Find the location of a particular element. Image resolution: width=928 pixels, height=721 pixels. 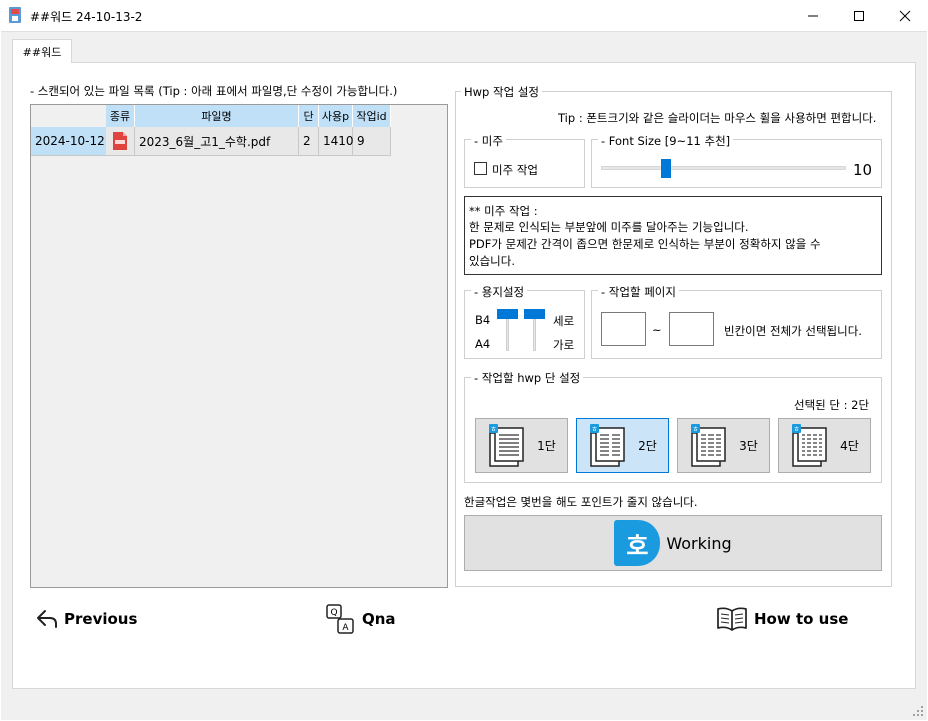

close-icon is located at coordinates (905, 15).